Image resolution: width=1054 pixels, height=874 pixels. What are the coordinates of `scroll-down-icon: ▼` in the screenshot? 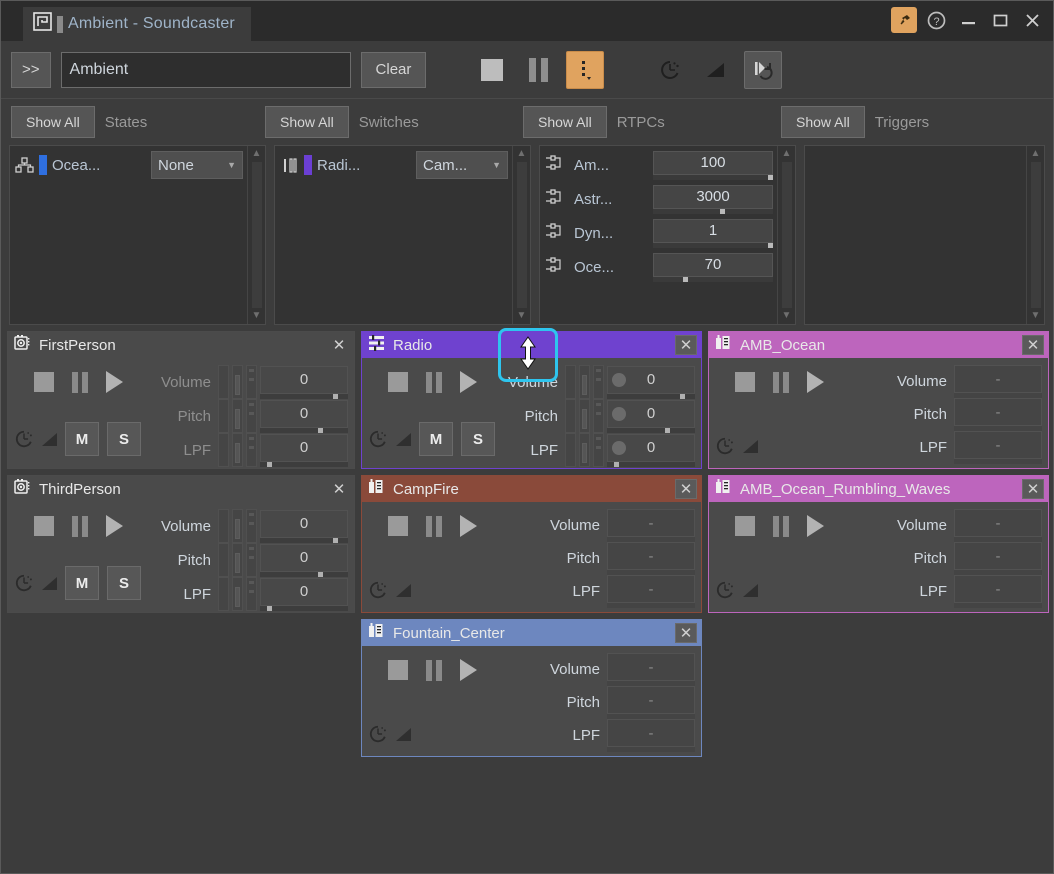 It's located at (1036, 316).